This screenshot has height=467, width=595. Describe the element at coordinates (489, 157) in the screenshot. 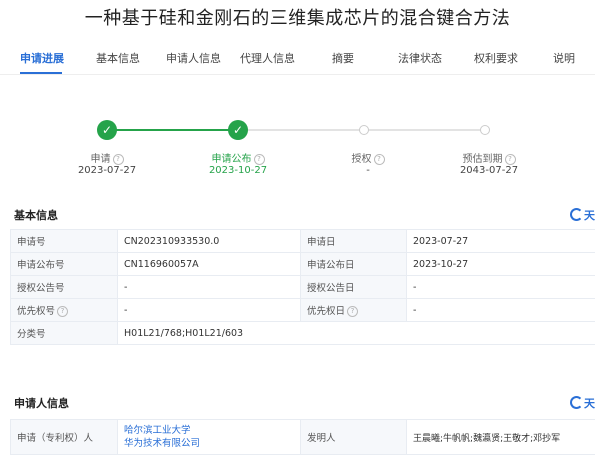

I see `step-label: 预估到期?` at that location.